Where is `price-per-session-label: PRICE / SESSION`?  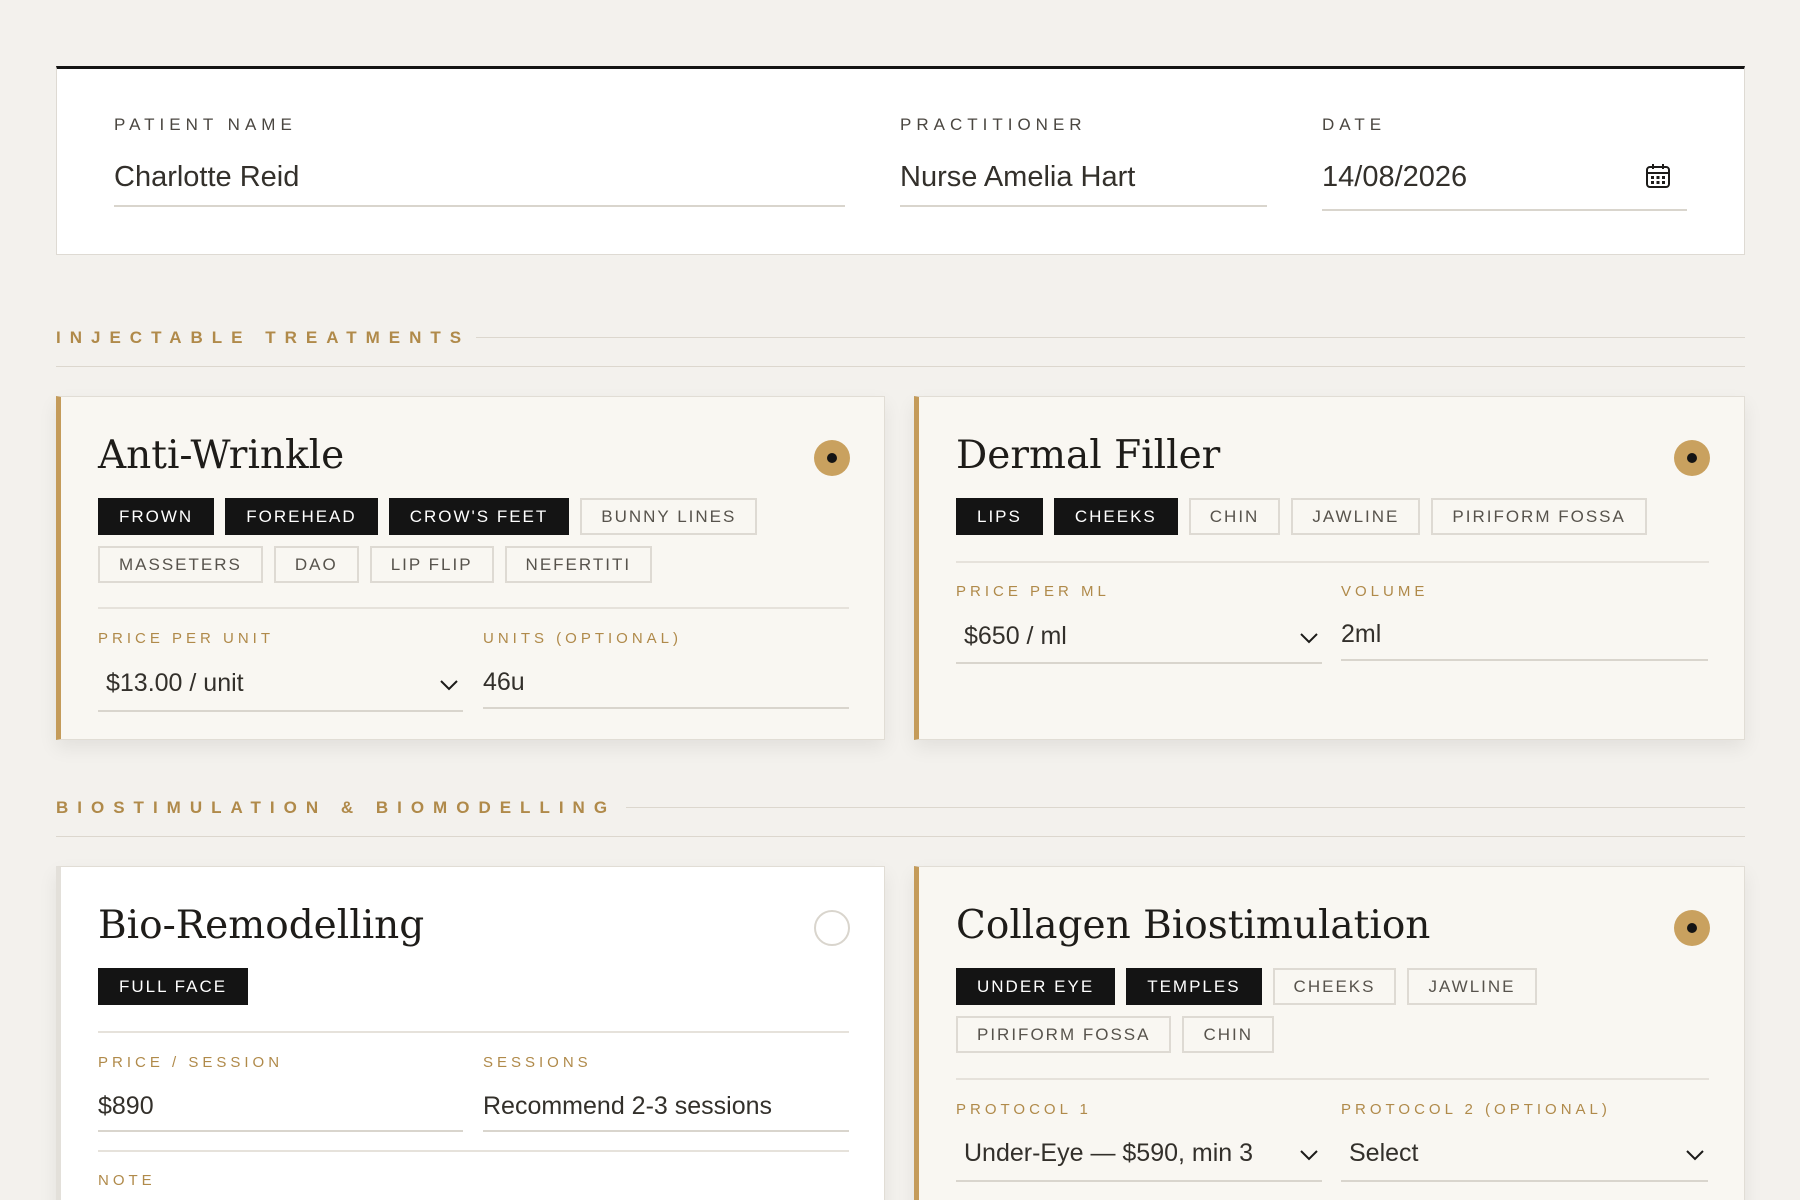
price-per-session-label: PRICE / SESSION is located at coordinates (191, 1062).